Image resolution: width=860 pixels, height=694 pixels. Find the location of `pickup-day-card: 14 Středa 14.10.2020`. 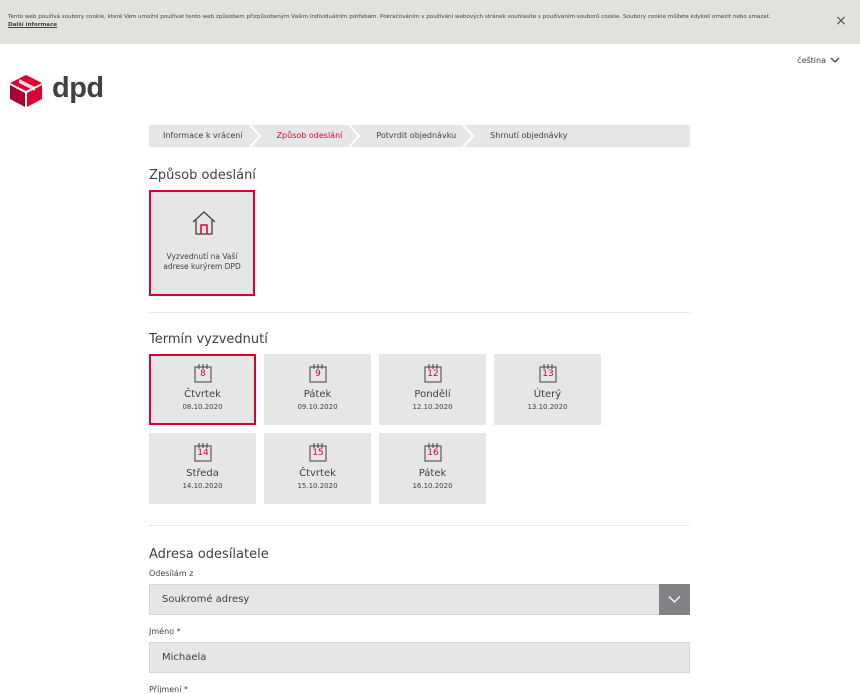

pickup-day-card: 14 Středa 14.10.2020 is located at coordinates (202, 468).